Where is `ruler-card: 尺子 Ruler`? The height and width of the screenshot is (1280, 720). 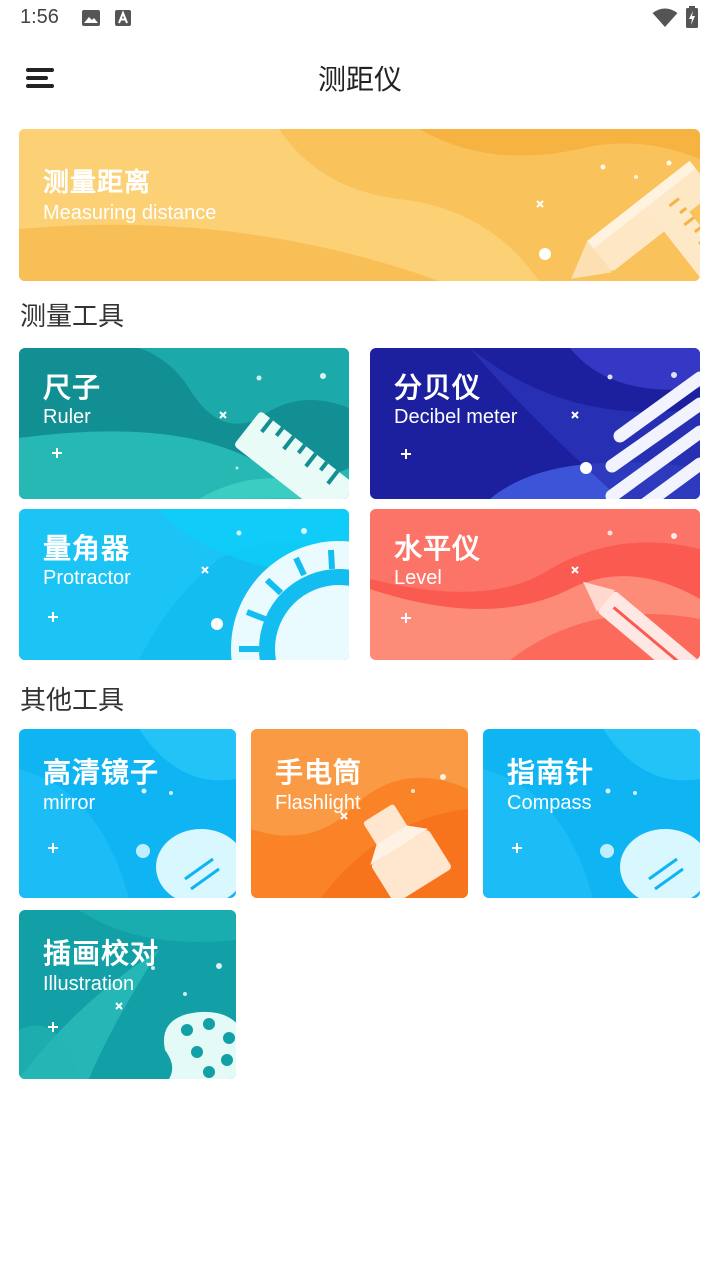 ruler-card: 尺子 Ruler is located at coordinates (184, 423).